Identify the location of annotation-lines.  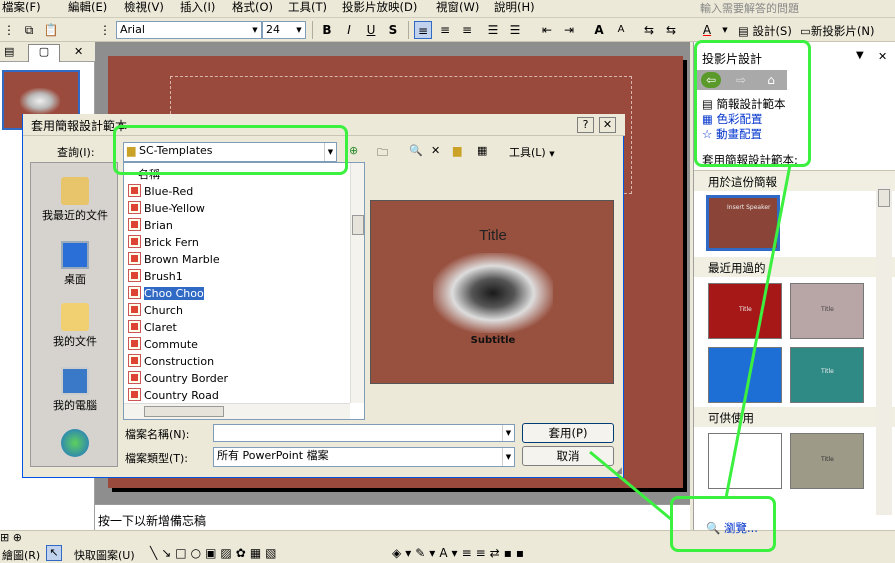
(690, 343).